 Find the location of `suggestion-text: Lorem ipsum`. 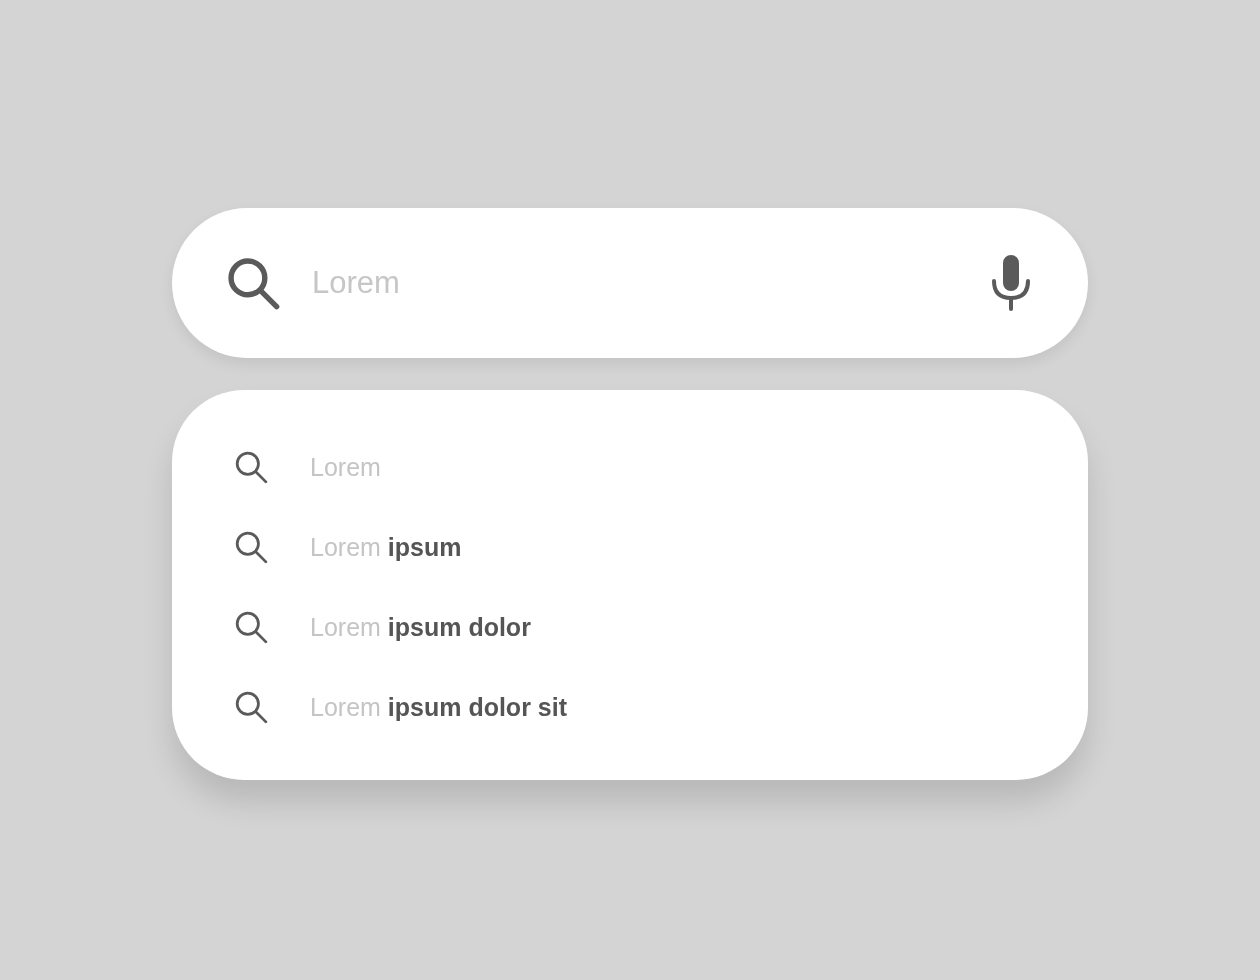

suggestion-text: Lorem ipsum is located at coordinates (386, 547).